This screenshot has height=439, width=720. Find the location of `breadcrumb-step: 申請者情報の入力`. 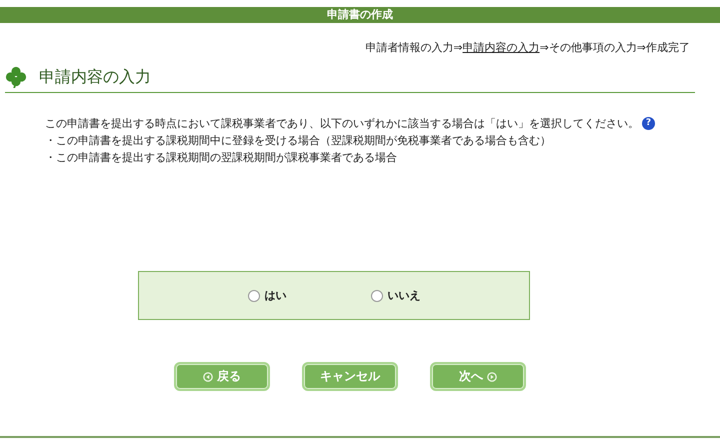

breadcrumb-step: 申請者情報の入力 is located at coordinates (409, 47).